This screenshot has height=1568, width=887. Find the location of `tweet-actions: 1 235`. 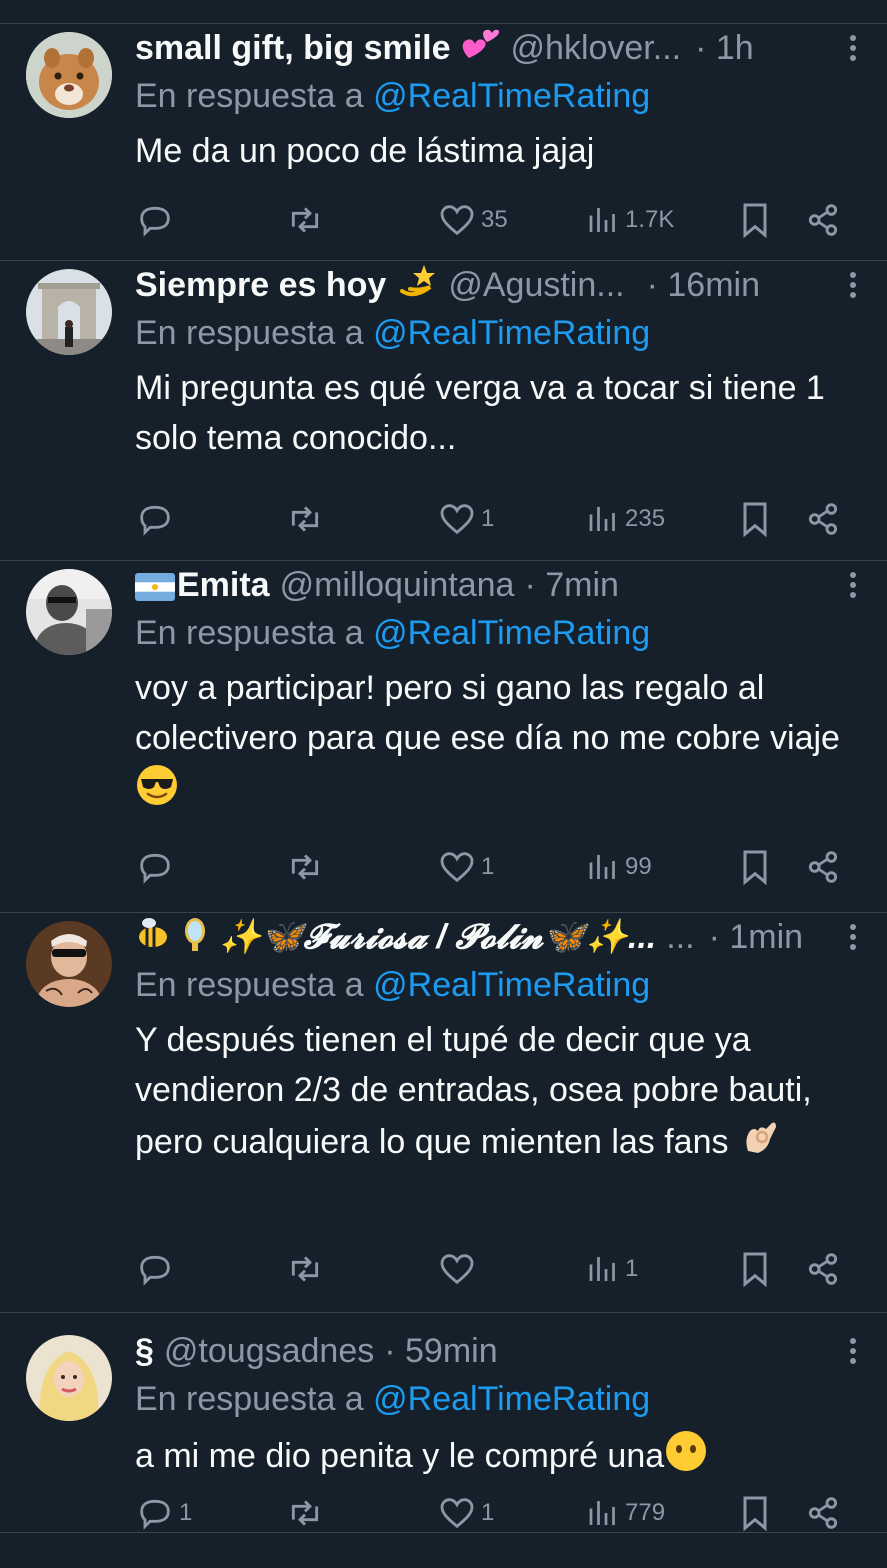

tweet-actions: 1 235 is located at coordinates (490, 519).